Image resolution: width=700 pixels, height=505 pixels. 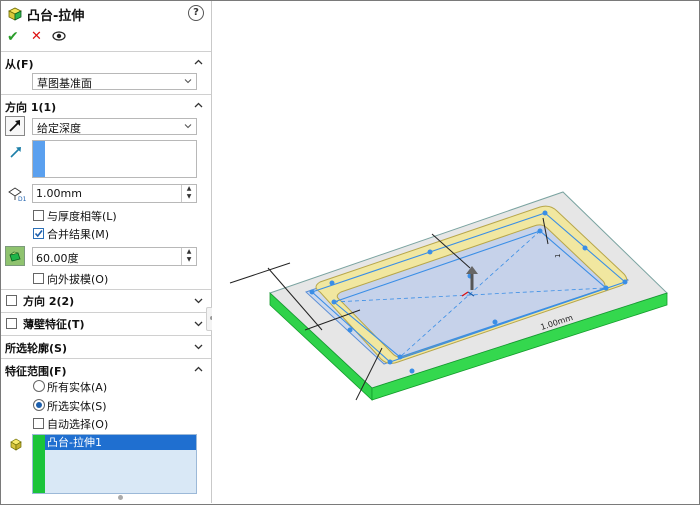 I want to click on draft-outward-checkbox, so click(x=38, y=278).